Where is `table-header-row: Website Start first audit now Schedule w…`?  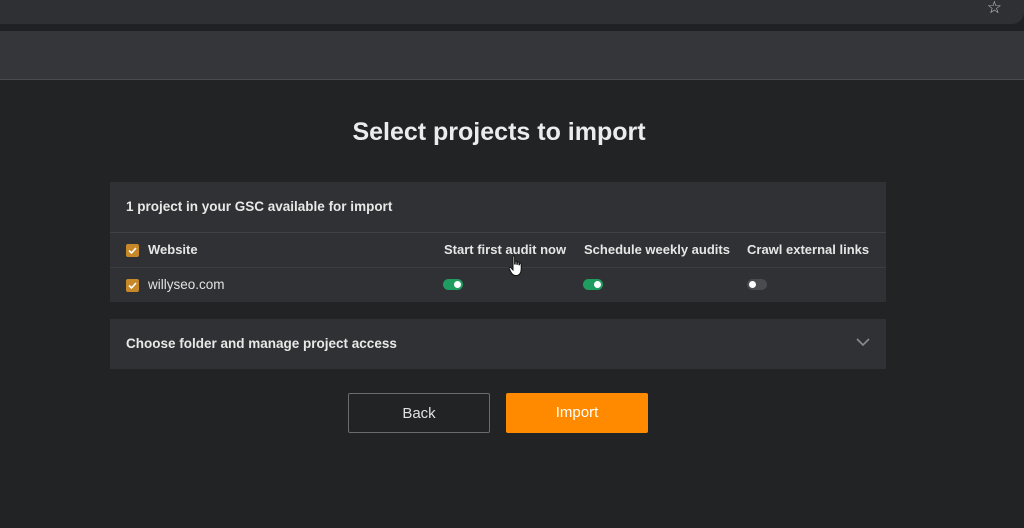
table-header-row: Website Start first audit now Schedule w… is located at coordinates (498, 250).